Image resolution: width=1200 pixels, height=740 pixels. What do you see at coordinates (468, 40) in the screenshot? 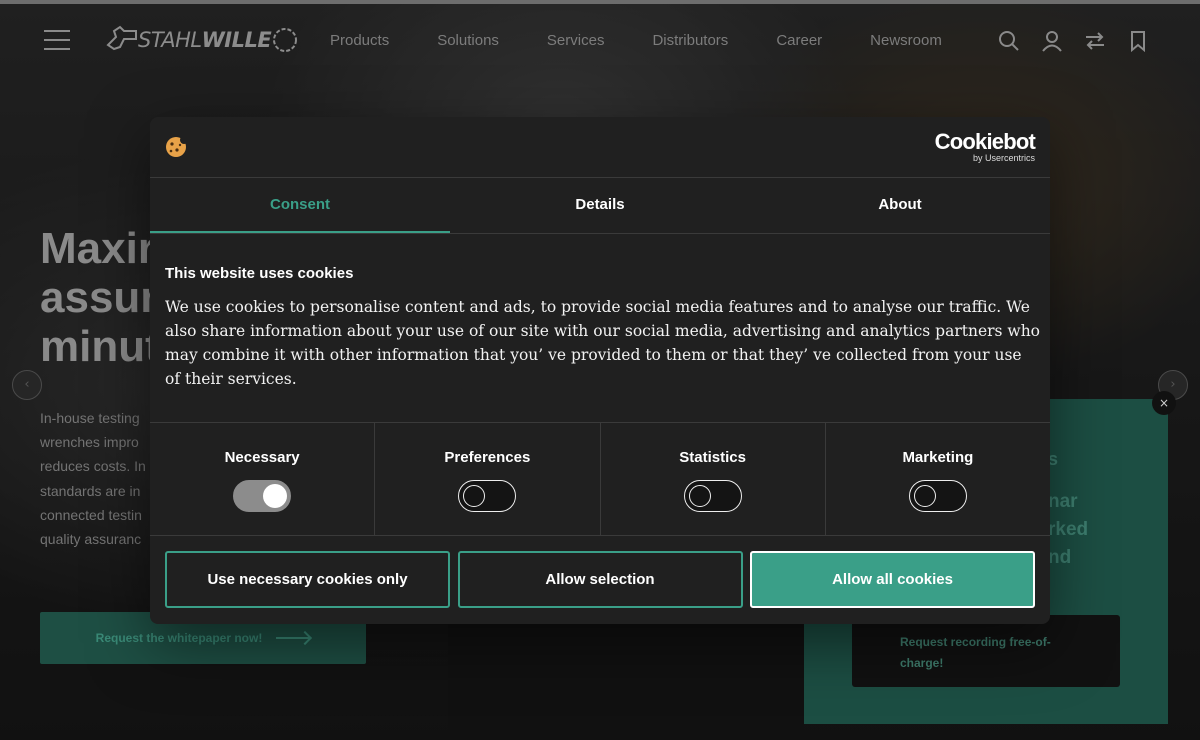
I see `nav-solutions: Solutions` at bounding box center [468, 40].